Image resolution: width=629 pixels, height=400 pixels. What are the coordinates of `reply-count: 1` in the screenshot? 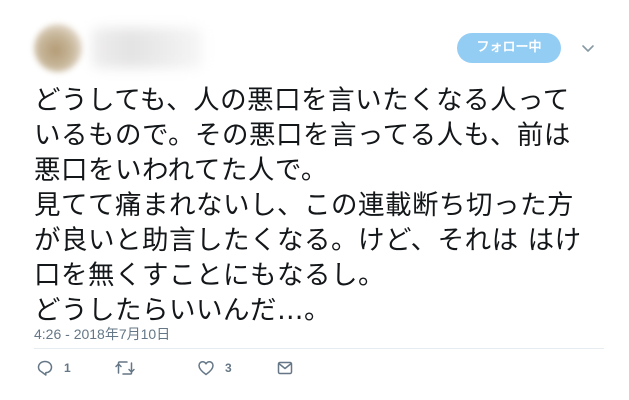 It's located at (67, 368).